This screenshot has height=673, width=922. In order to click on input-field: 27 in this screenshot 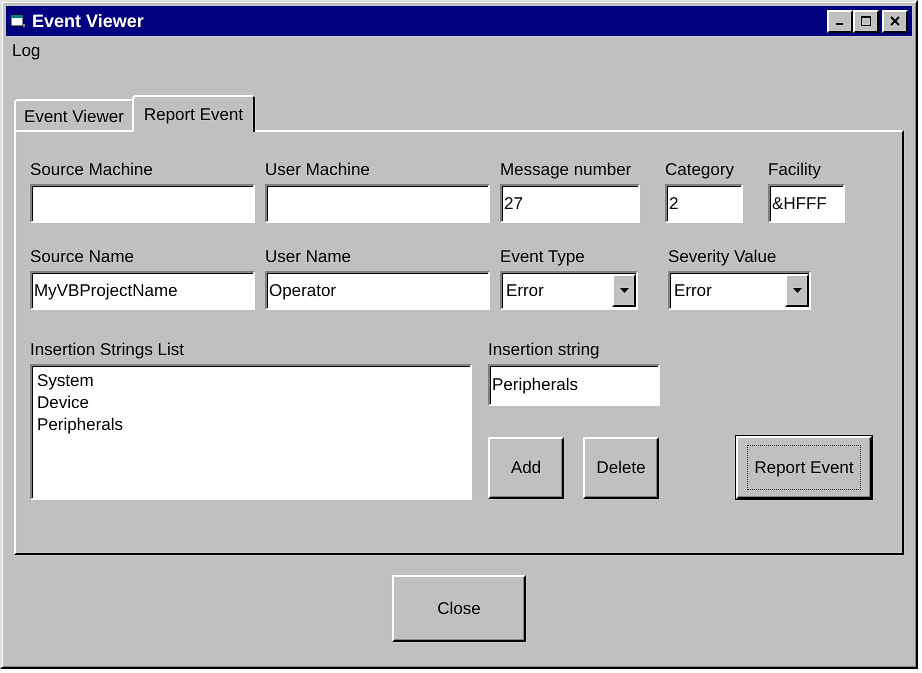, I will do `click(570, 203)`.